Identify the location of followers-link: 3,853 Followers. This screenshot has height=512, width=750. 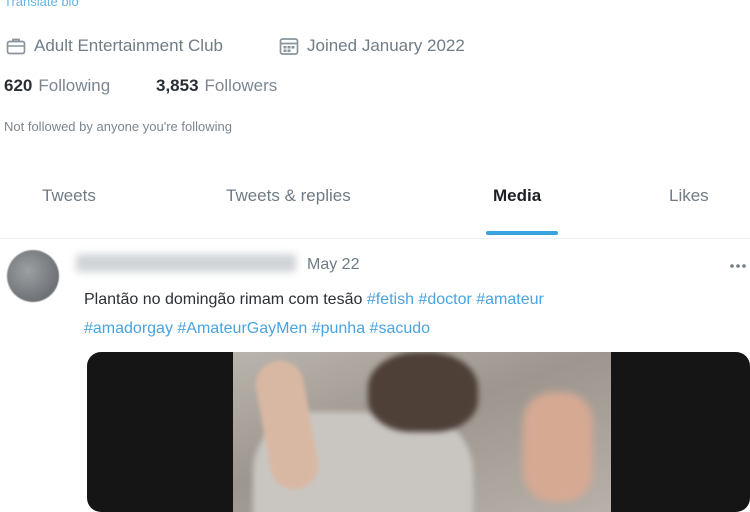
(216, 86).